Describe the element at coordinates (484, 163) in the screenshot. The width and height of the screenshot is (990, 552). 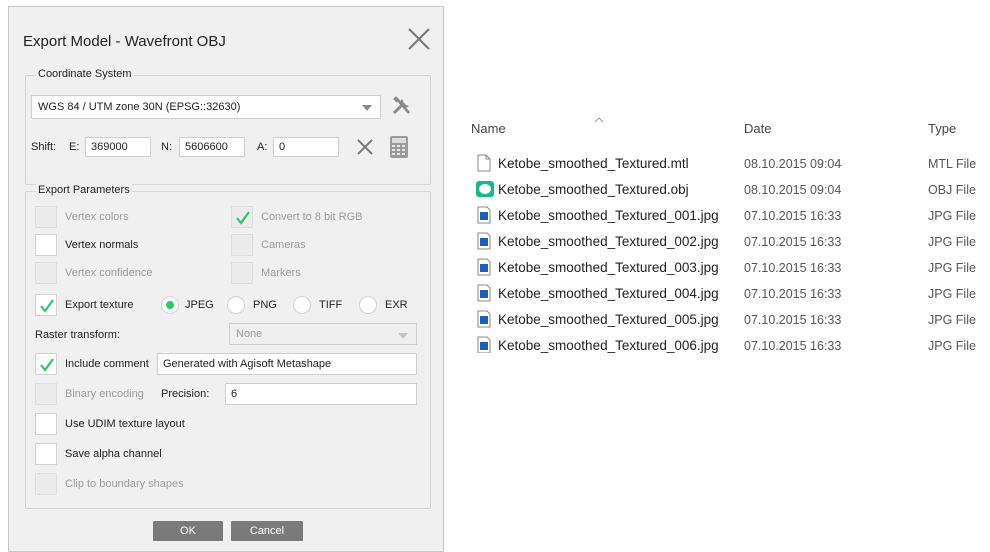
I see `document-icon` at that location.